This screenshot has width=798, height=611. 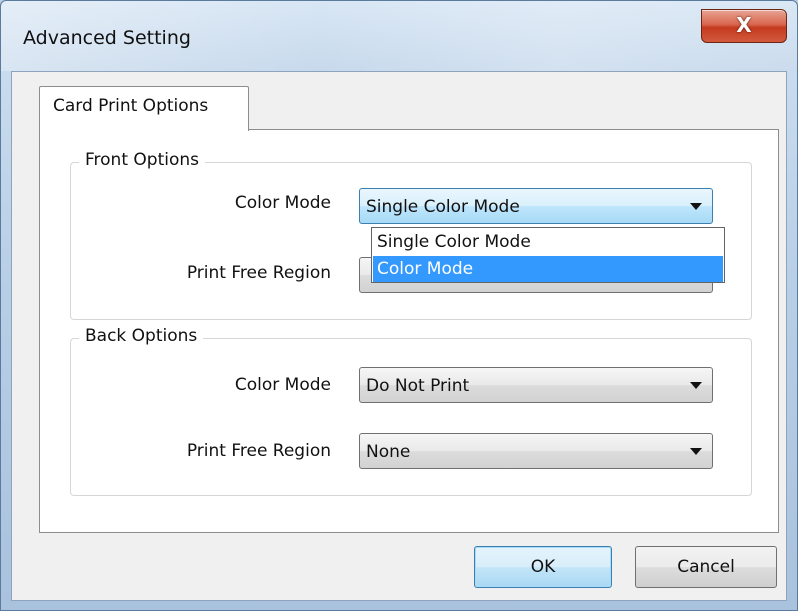 I want to click on back-options-legend: Back Options, so click(x=141, y=336).